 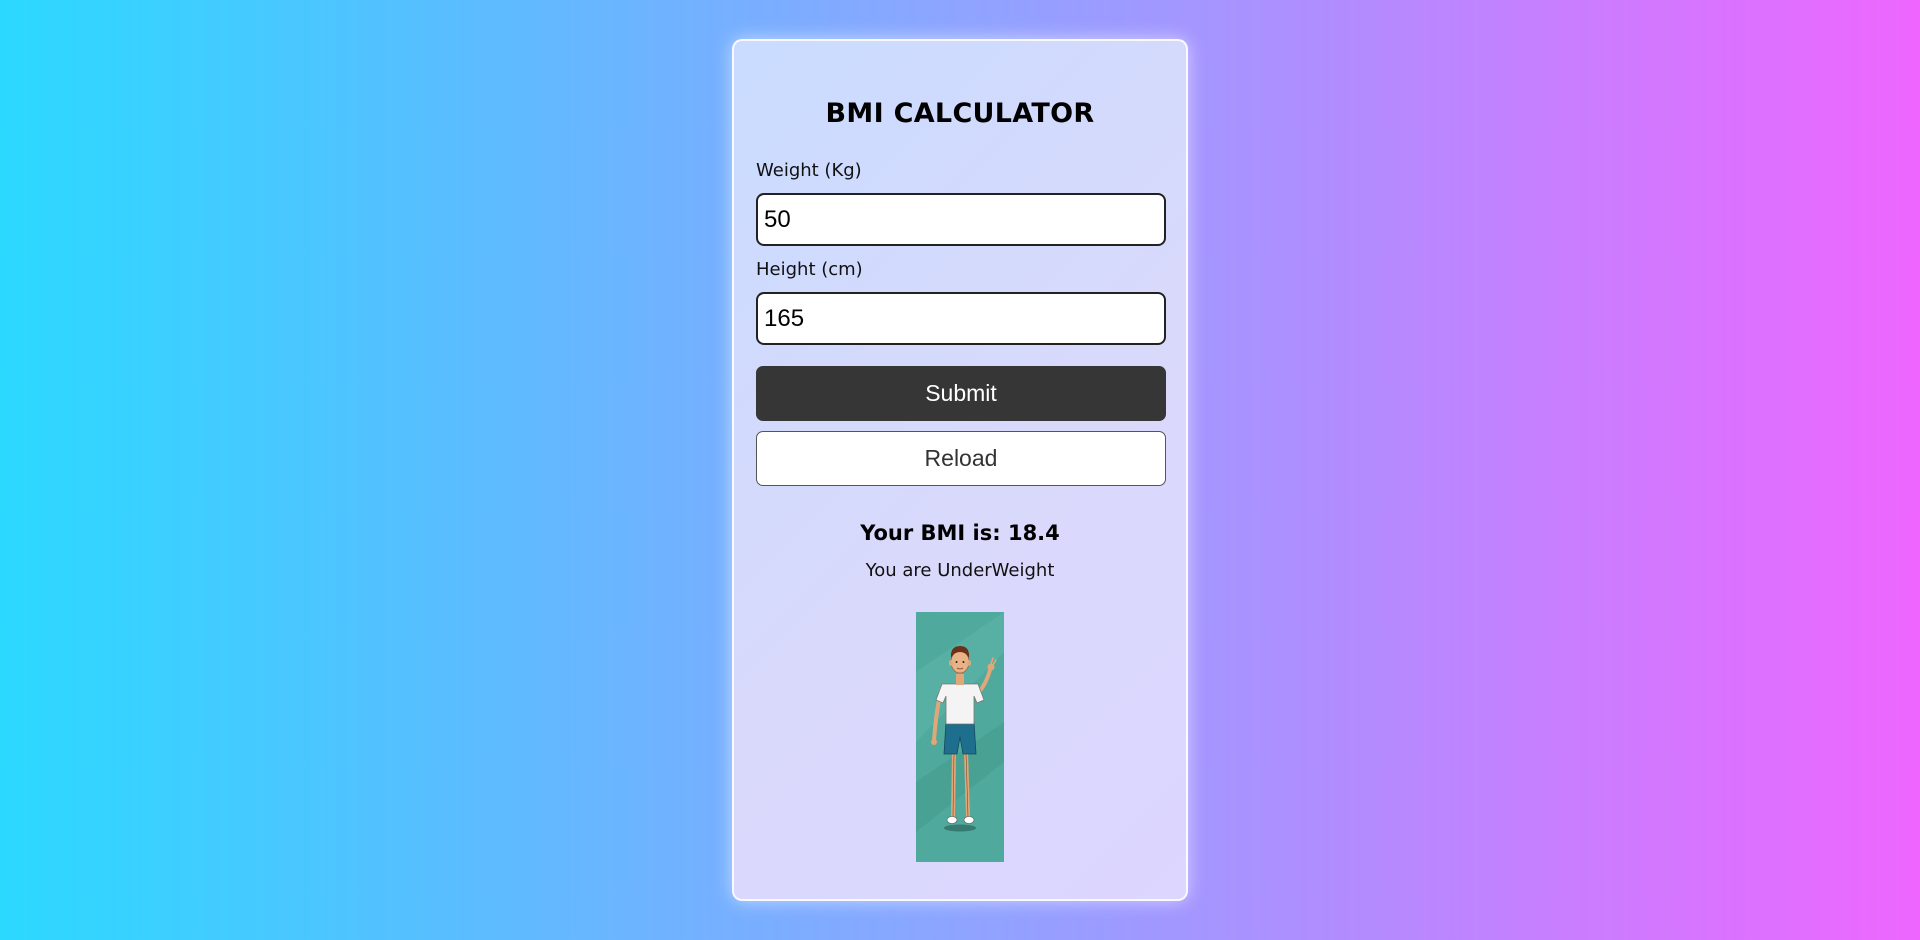 I want to click on person-waving-icon, so click(x=960, y=737).